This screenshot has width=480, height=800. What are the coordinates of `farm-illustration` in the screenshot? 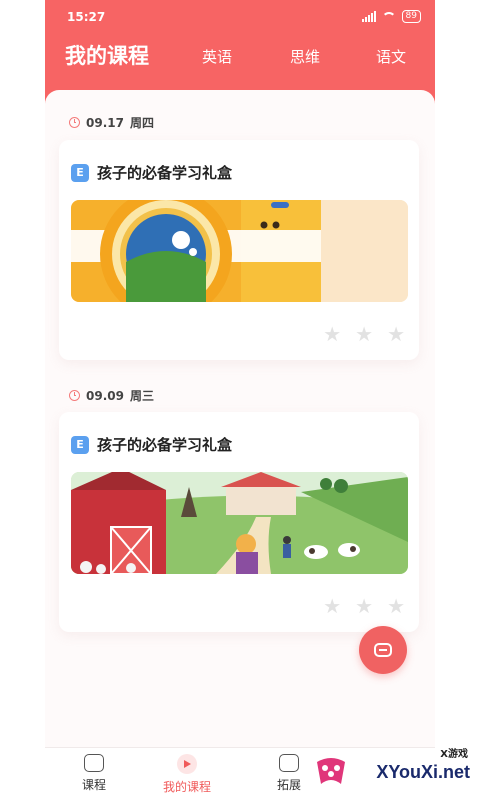 It's located at (239, 523).